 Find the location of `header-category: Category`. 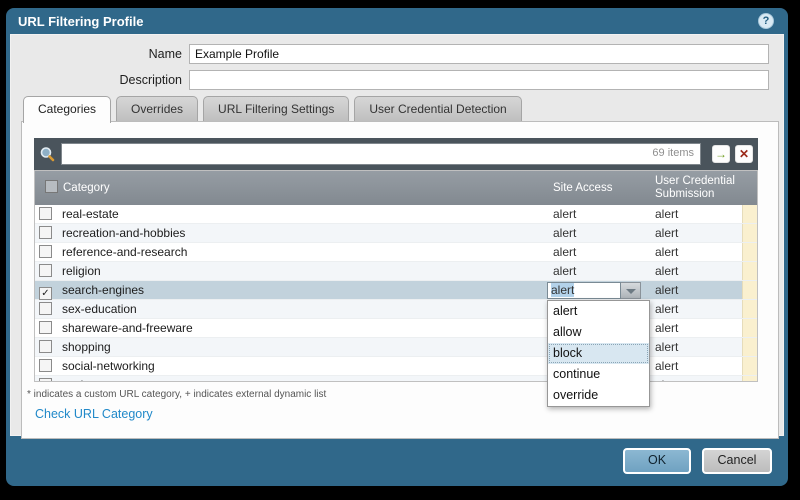

header-category: Category is located at coordinates (86, 187).